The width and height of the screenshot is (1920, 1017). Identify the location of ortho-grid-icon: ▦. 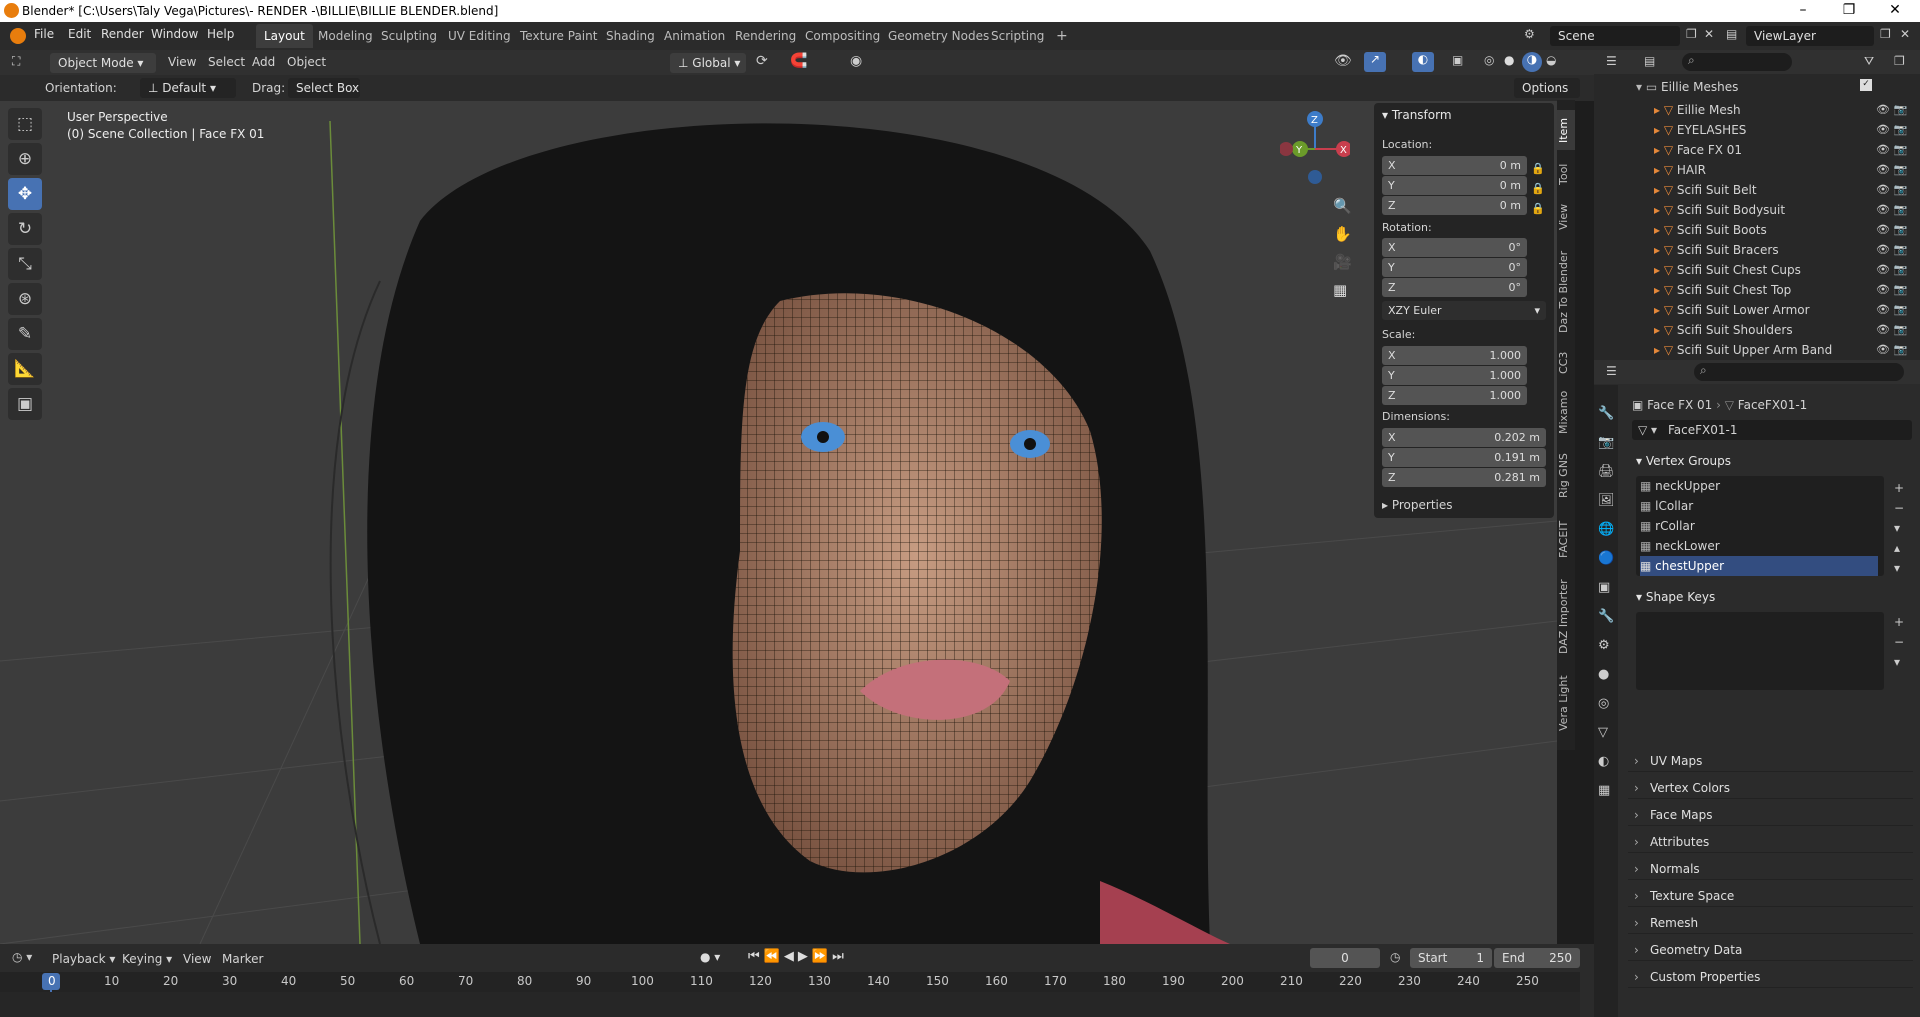
(1340, 290).